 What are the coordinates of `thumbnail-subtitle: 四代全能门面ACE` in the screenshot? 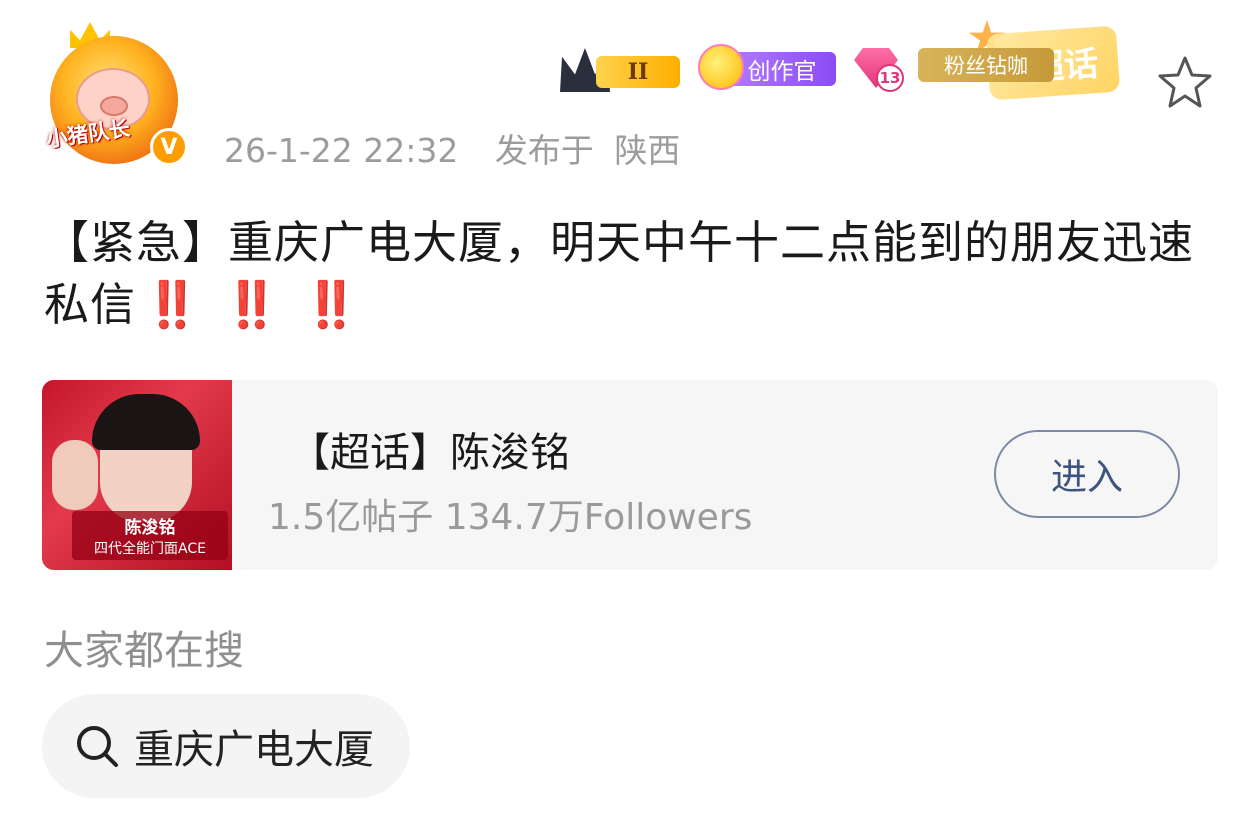 It's located at (150, 549).